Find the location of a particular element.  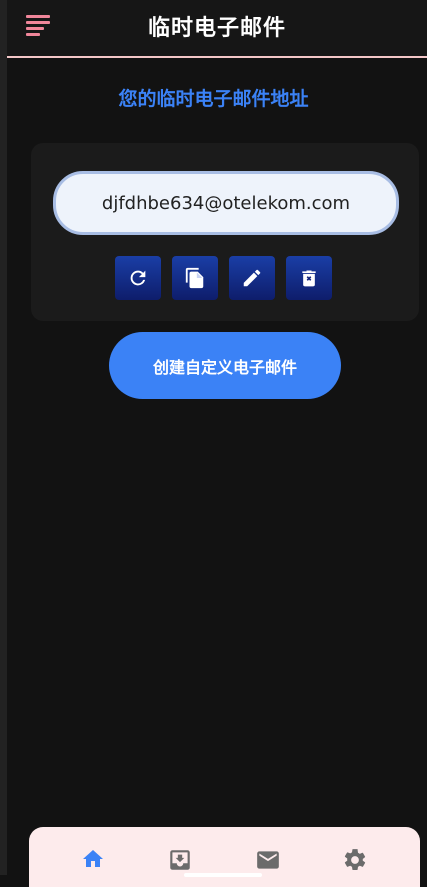

copy-button is located at coordinates (195, 278).